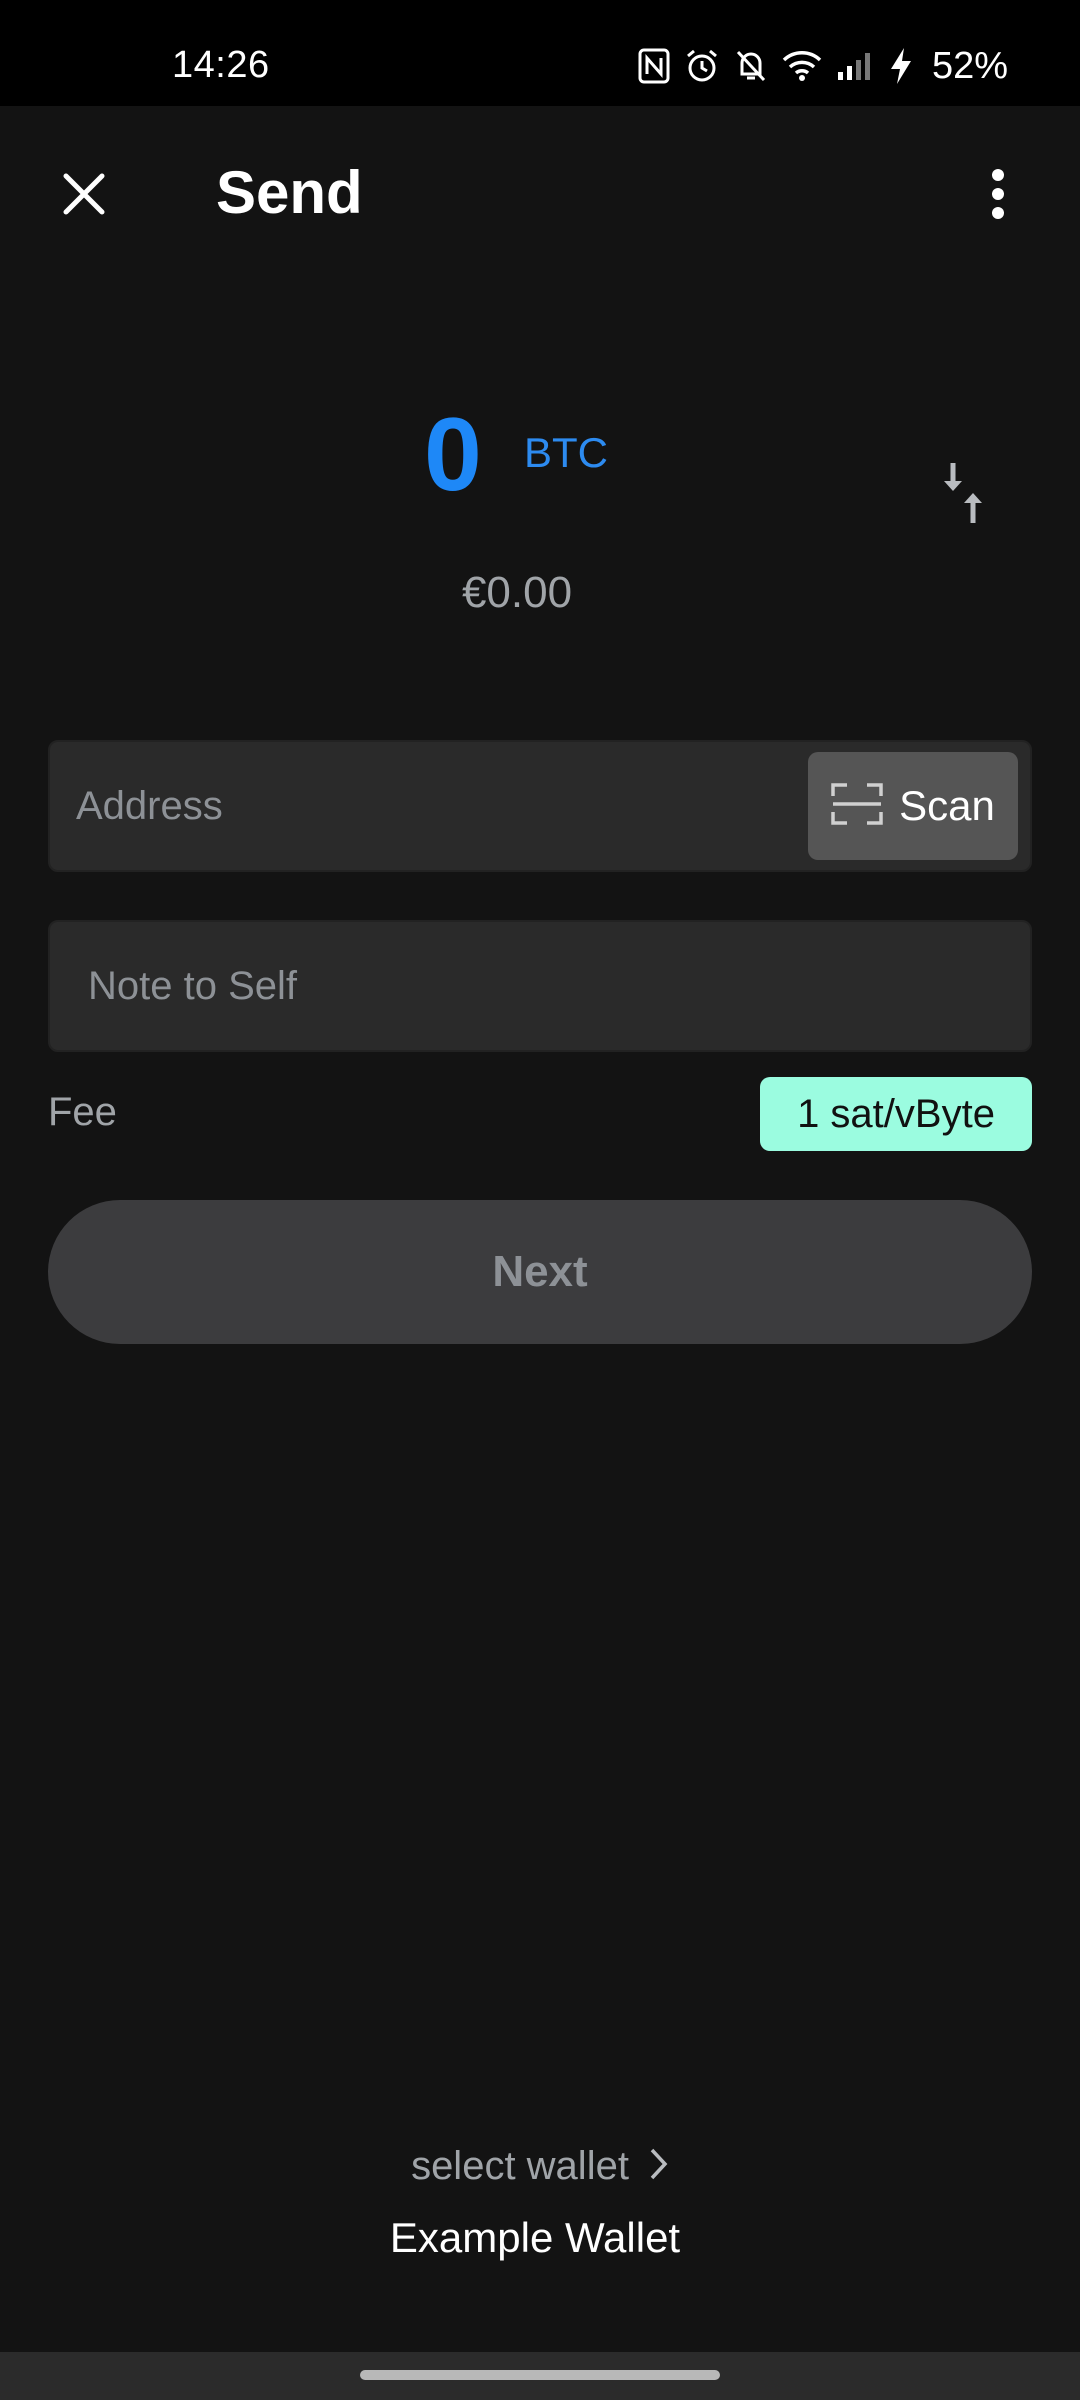 The image size is (1080, 2400). Describe the element at coordinates (751, 66) in the screenshot. I see `bell-off-icon` at that location.